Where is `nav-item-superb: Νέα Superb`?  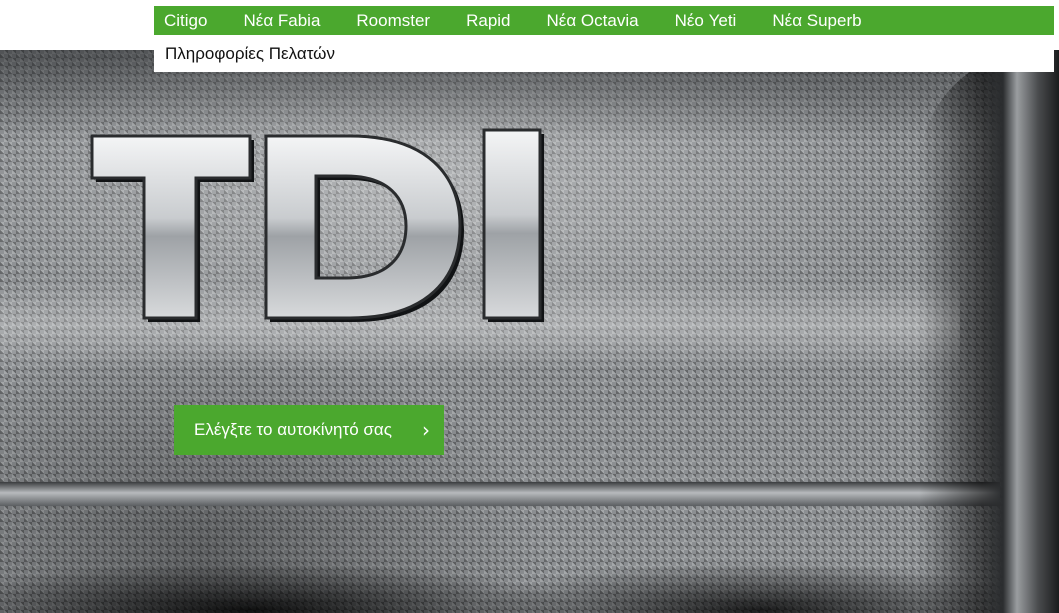
nav-item-superb: Νέα Superb is located at coordinates (816, 20).